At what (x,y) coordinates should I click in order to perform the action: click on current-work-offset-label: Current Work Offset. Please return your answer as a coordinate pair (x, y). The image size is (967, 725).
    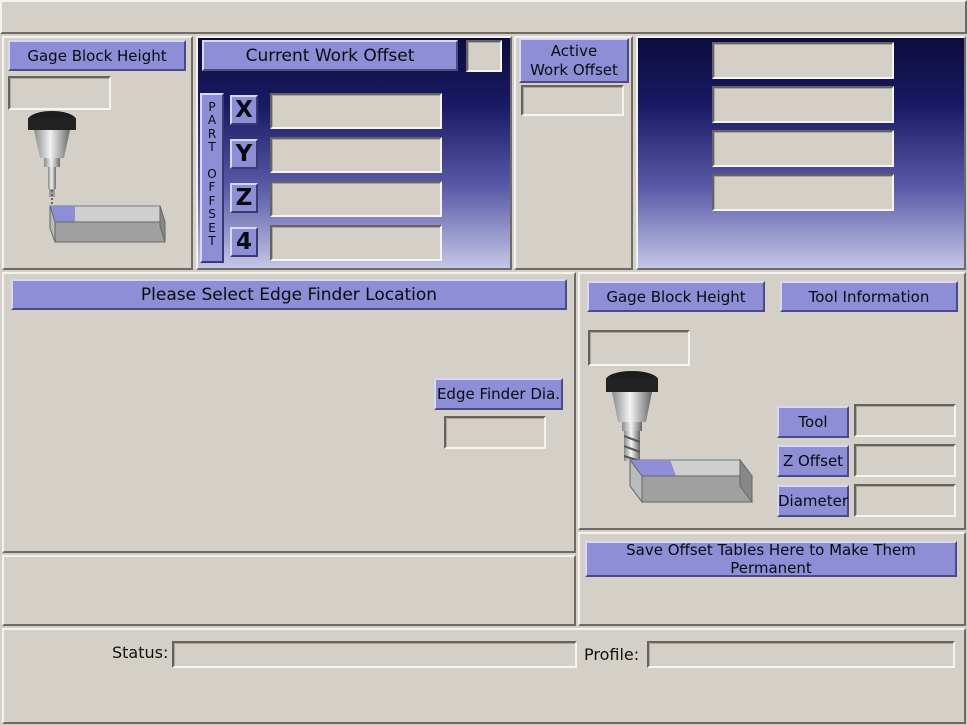
    Looking at the image, I should click on (330, 55).